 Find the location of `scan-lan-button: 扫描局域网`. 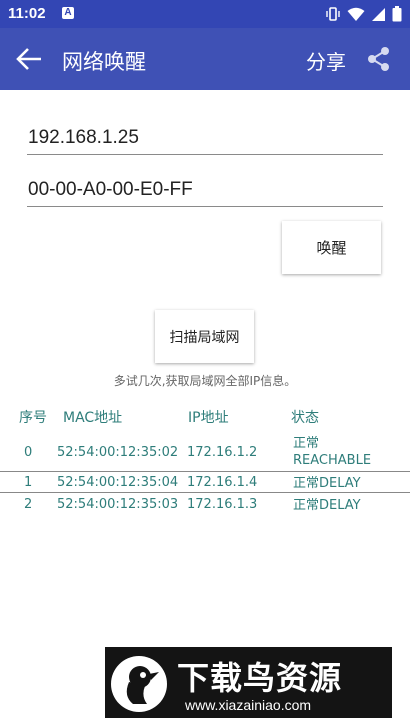

scan-lan-button: 扫描局域网 is located at coordinates (204, 336).